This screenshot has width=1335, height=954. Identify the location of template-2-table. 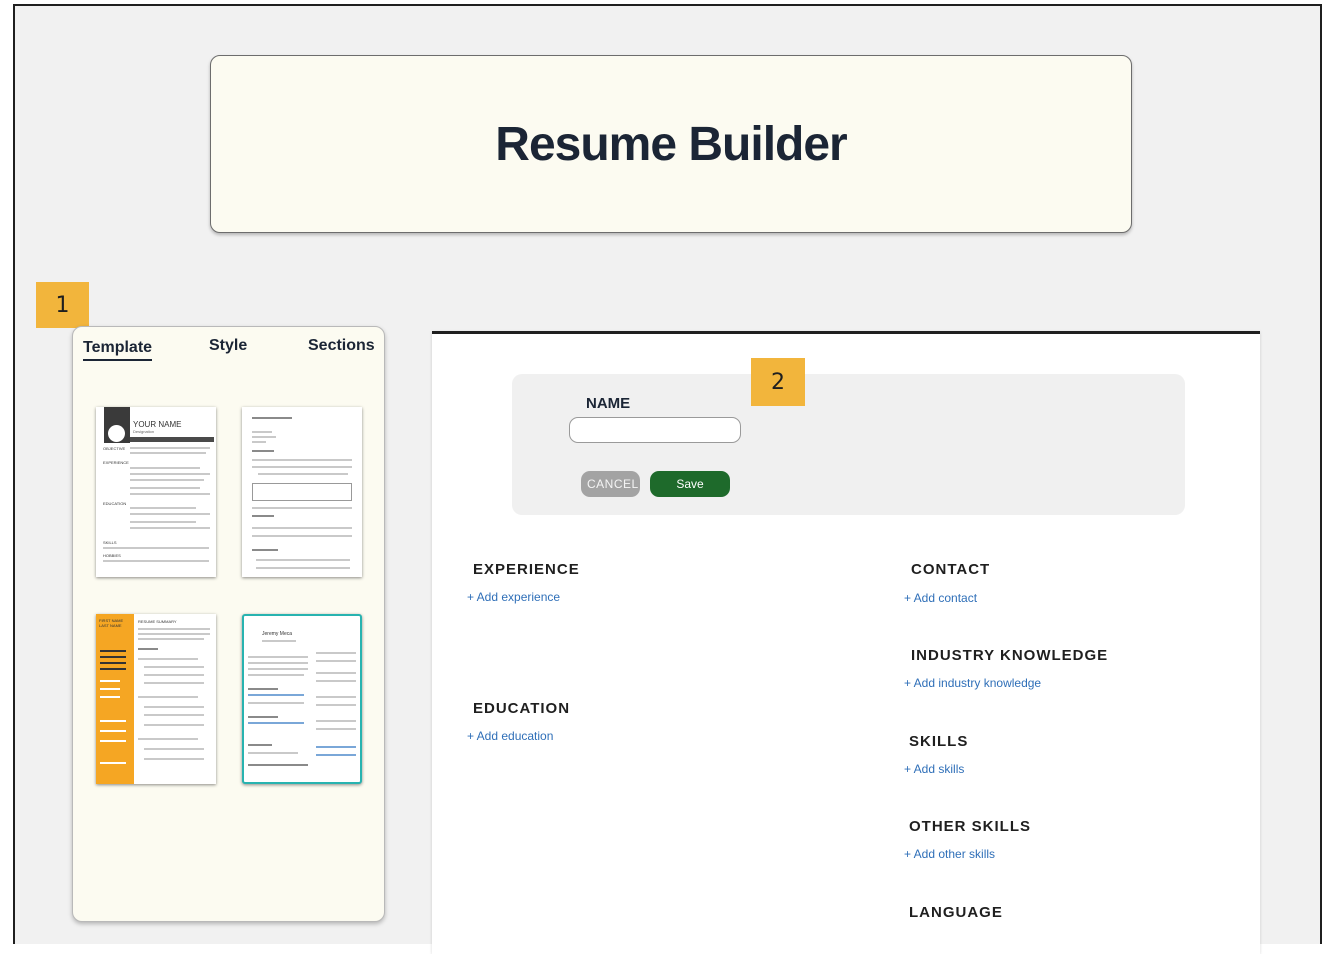
(302, 492).